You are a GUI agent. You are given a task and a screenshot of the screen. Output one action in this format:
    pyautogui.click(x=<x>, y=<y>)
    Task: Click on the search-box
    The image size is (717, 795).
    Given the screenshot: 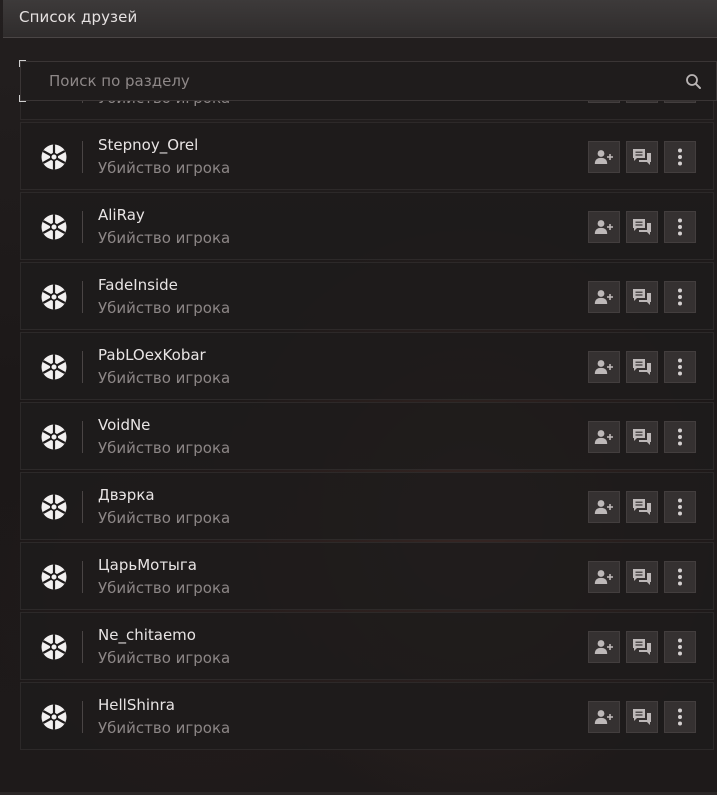 What is the action you would take?
    pyautogui.click(x=368, y=81)
    